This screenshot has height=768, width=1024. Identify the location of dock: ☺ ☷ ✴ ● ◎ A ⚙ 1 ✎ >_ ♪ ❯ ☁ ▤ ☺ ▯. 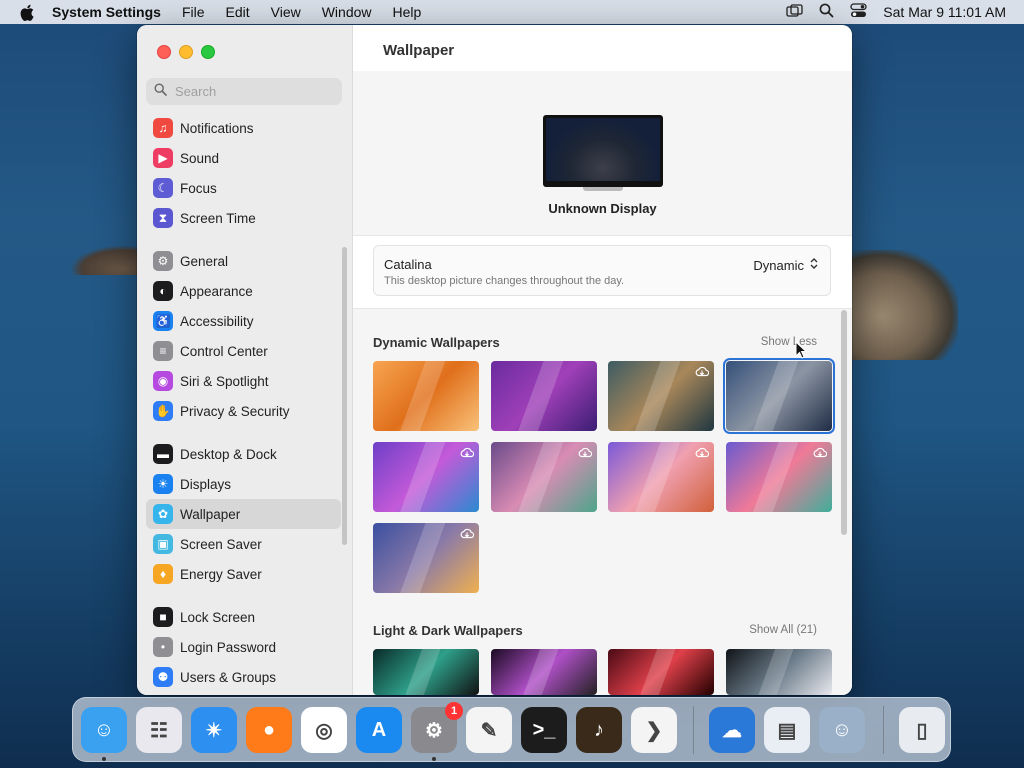
(511, 729).